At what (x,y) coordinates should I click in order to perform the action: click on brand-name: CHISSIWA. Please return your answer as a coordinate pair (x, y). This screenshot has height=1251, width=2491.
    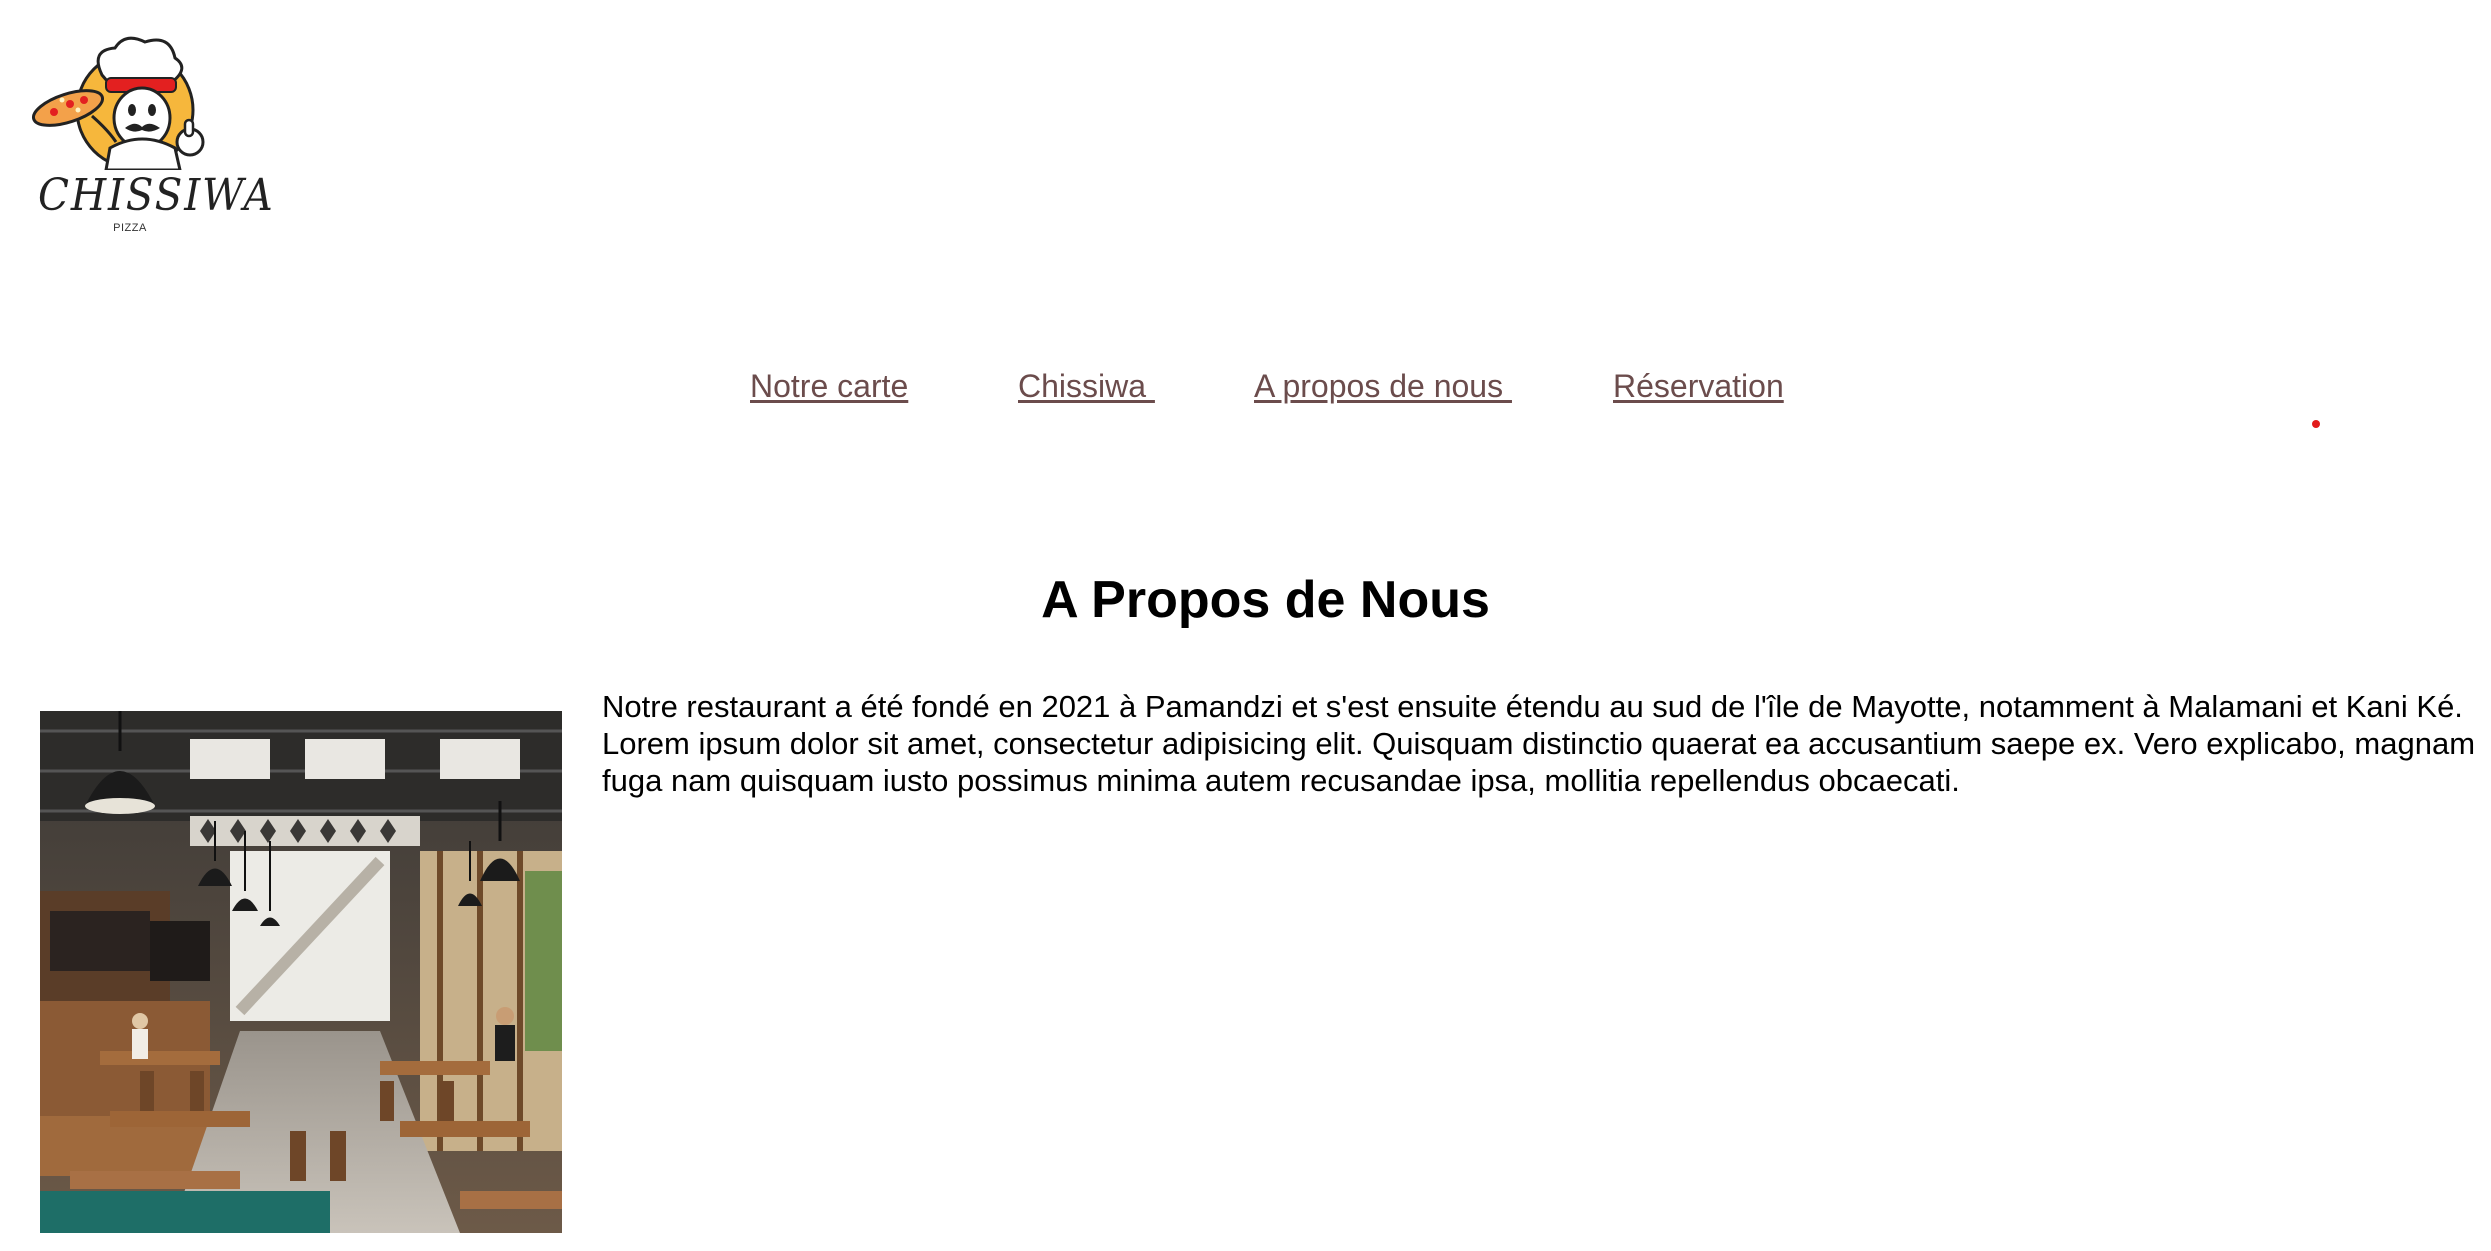
    Looking at the image, I should click on (156, 195).